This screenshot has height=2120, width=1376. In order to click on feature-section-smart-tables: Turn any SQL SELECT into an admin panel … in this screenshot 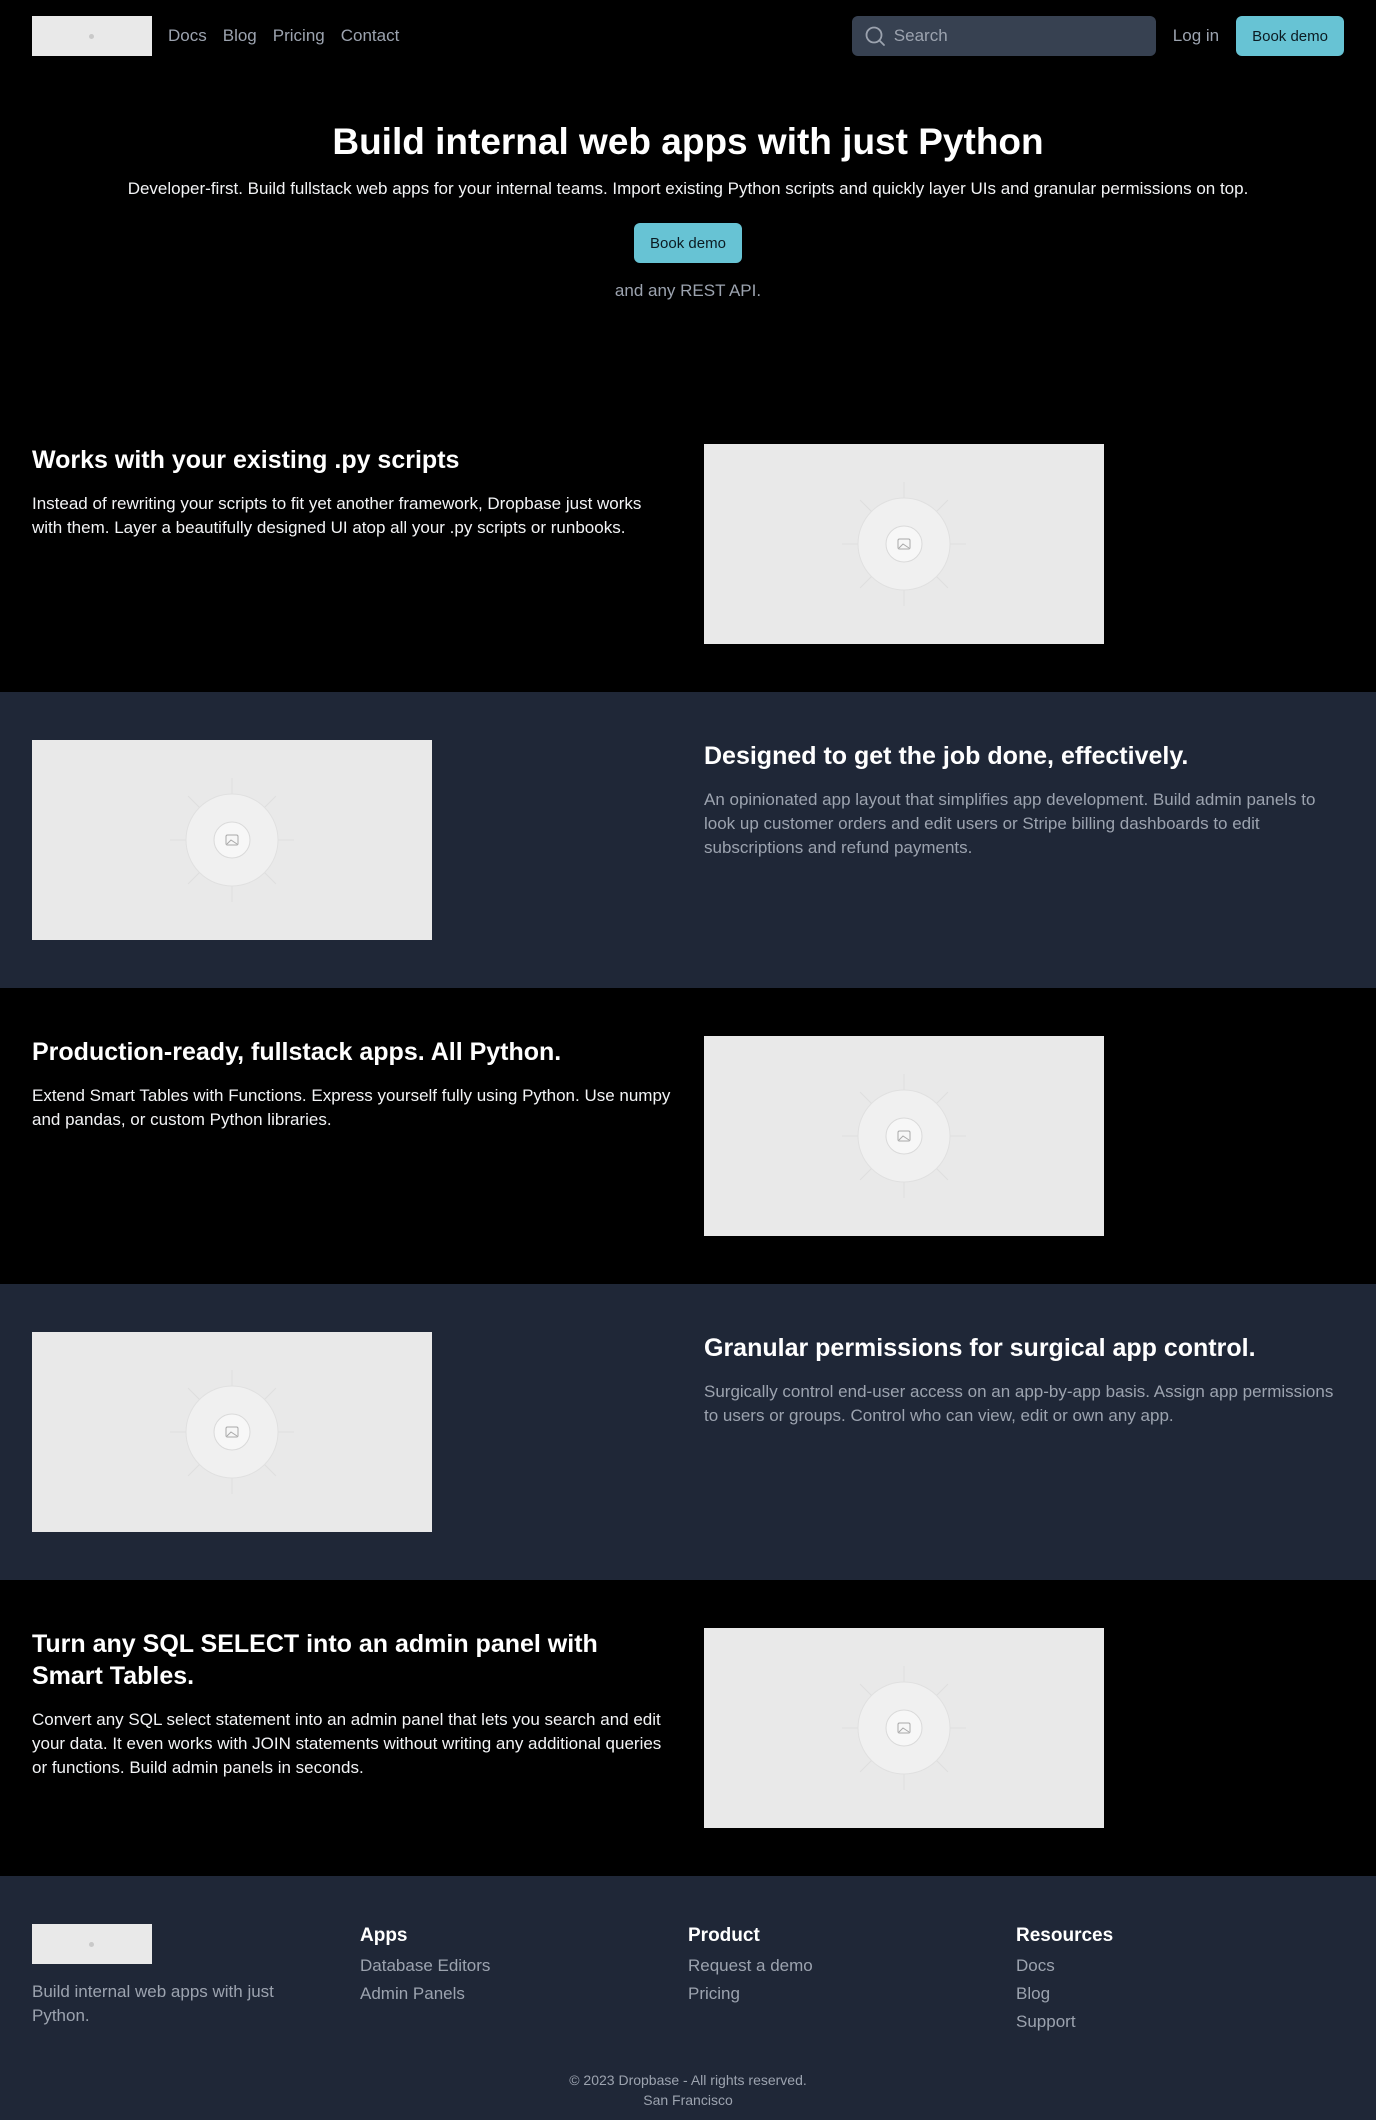, I will do `click(688, 1728)`.